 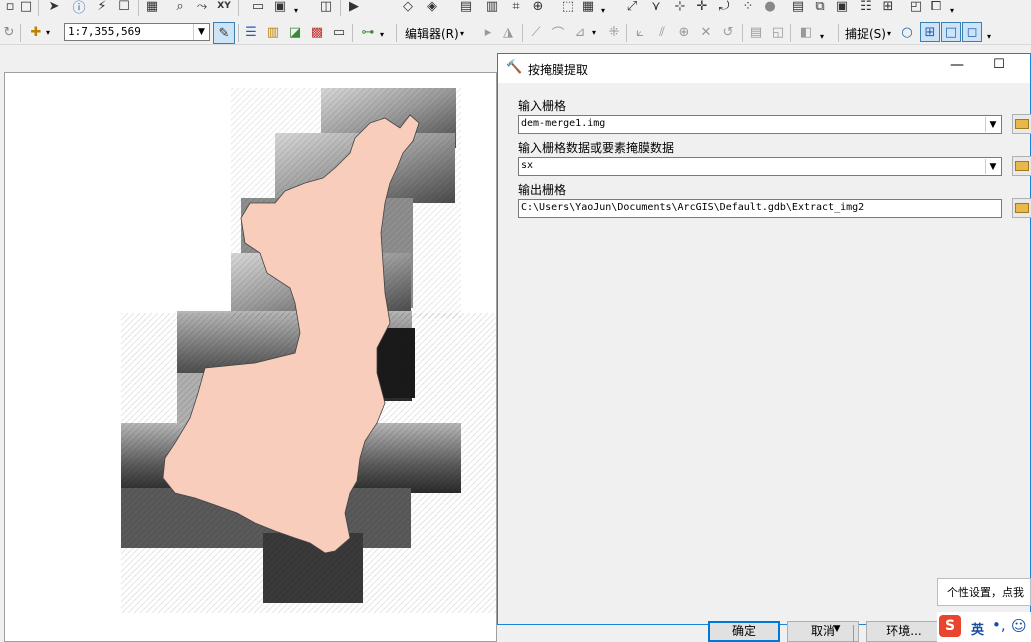 What do you see at coordinates (820, 7) in the screenshot?
I see `clip-icon: ⧉` at bounding box center [820, 7].